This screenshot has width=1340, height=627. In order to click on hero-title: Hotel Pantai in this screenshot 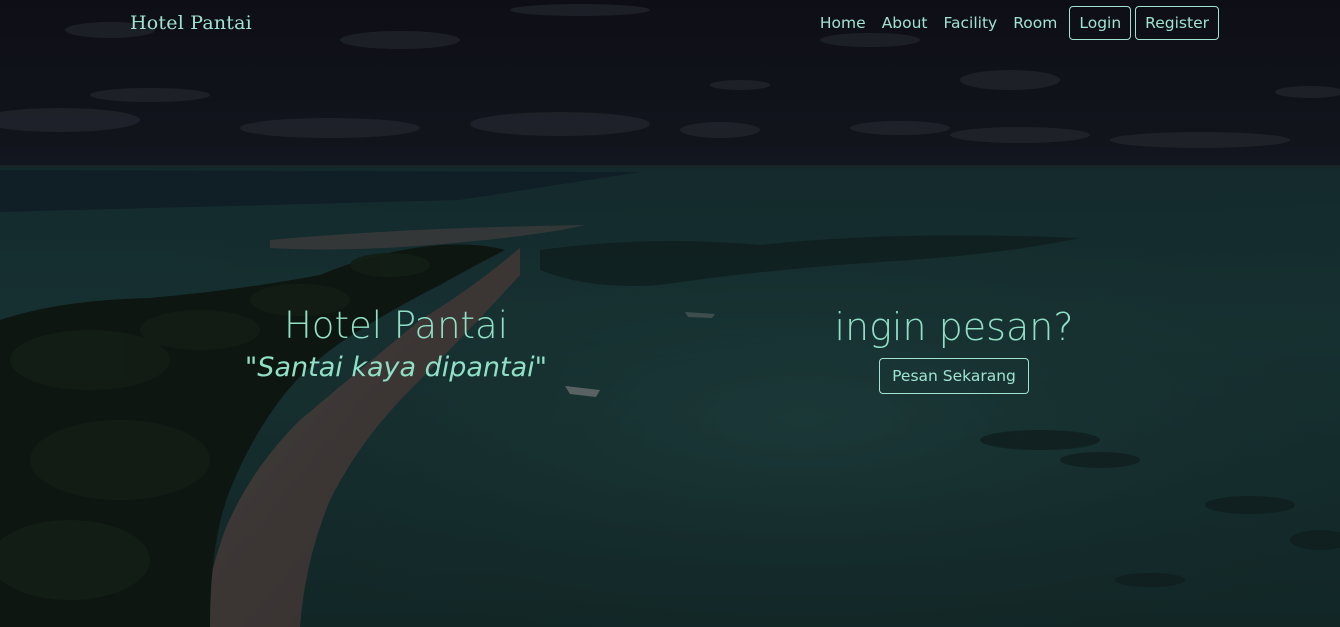, I will do `click(395, 325)`.